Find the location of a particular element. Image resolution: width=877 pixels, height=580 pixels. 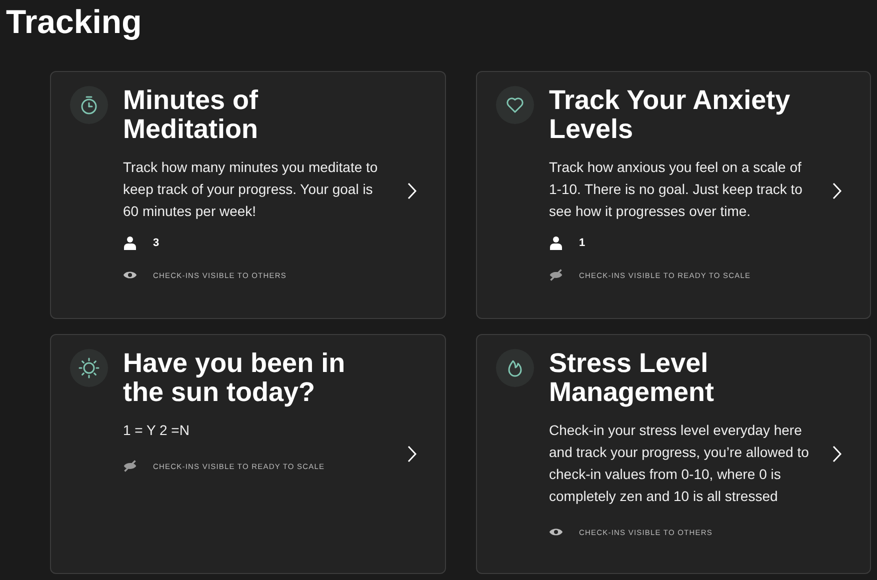

participant-count: 1 is located at coordinates (582, 243).